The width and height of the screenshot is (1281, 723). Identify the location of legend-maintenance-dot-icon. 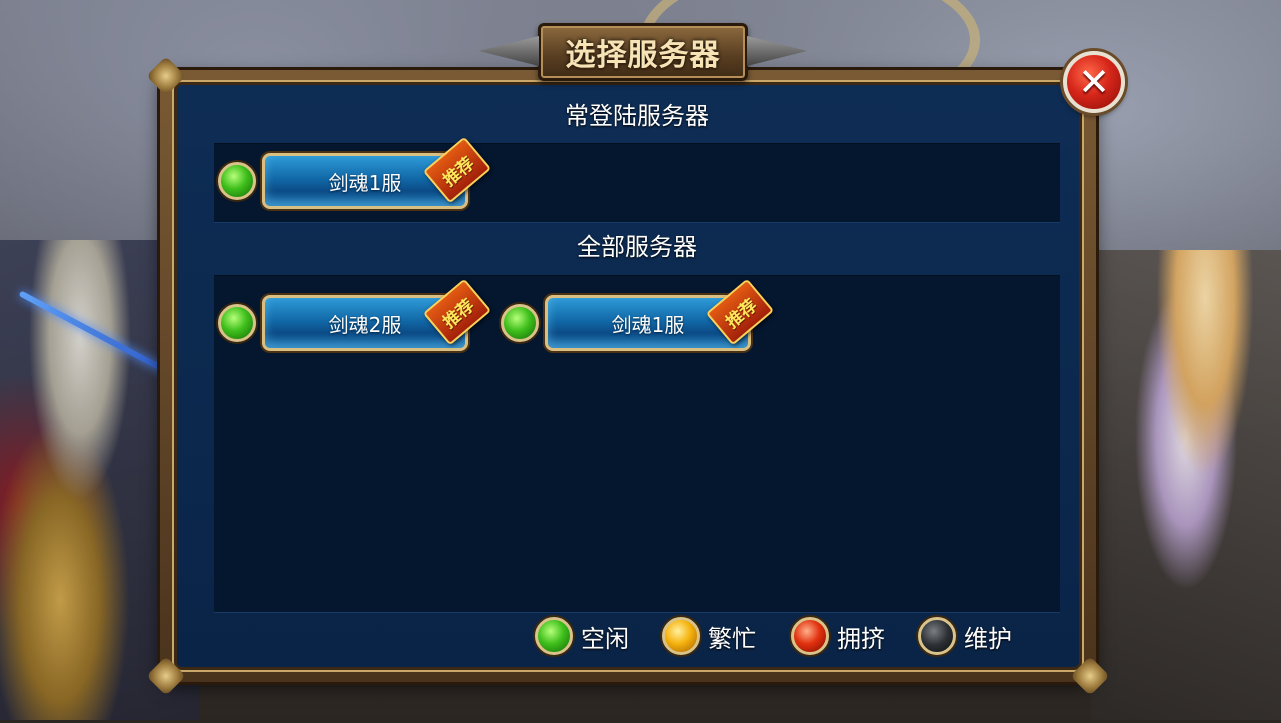
(937, 636).